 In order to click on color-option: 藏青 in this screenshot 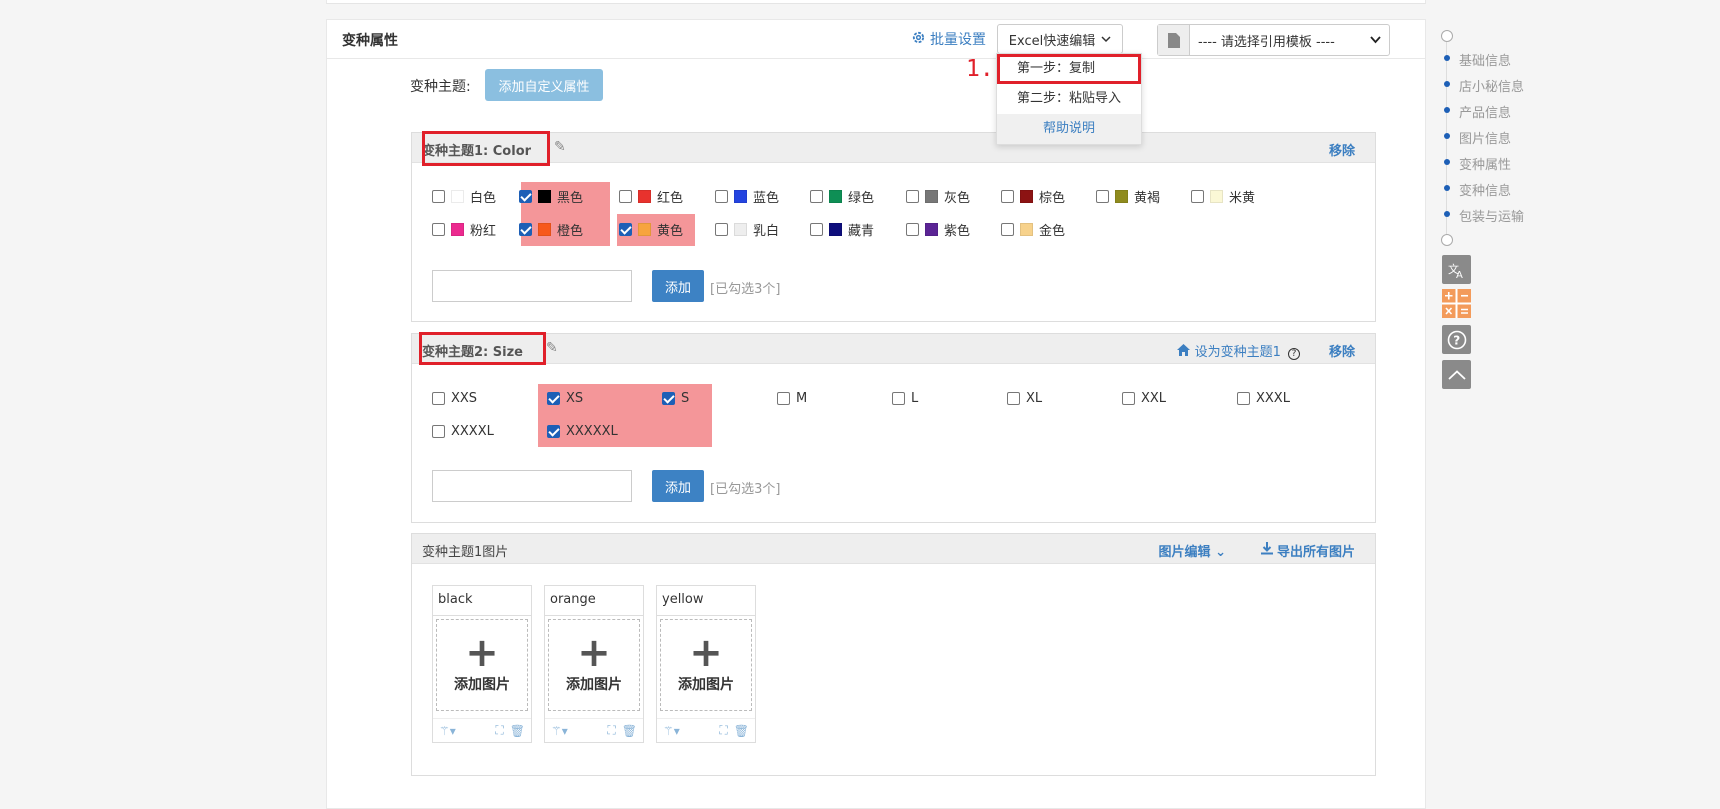, I will do `click(842, 229)`.